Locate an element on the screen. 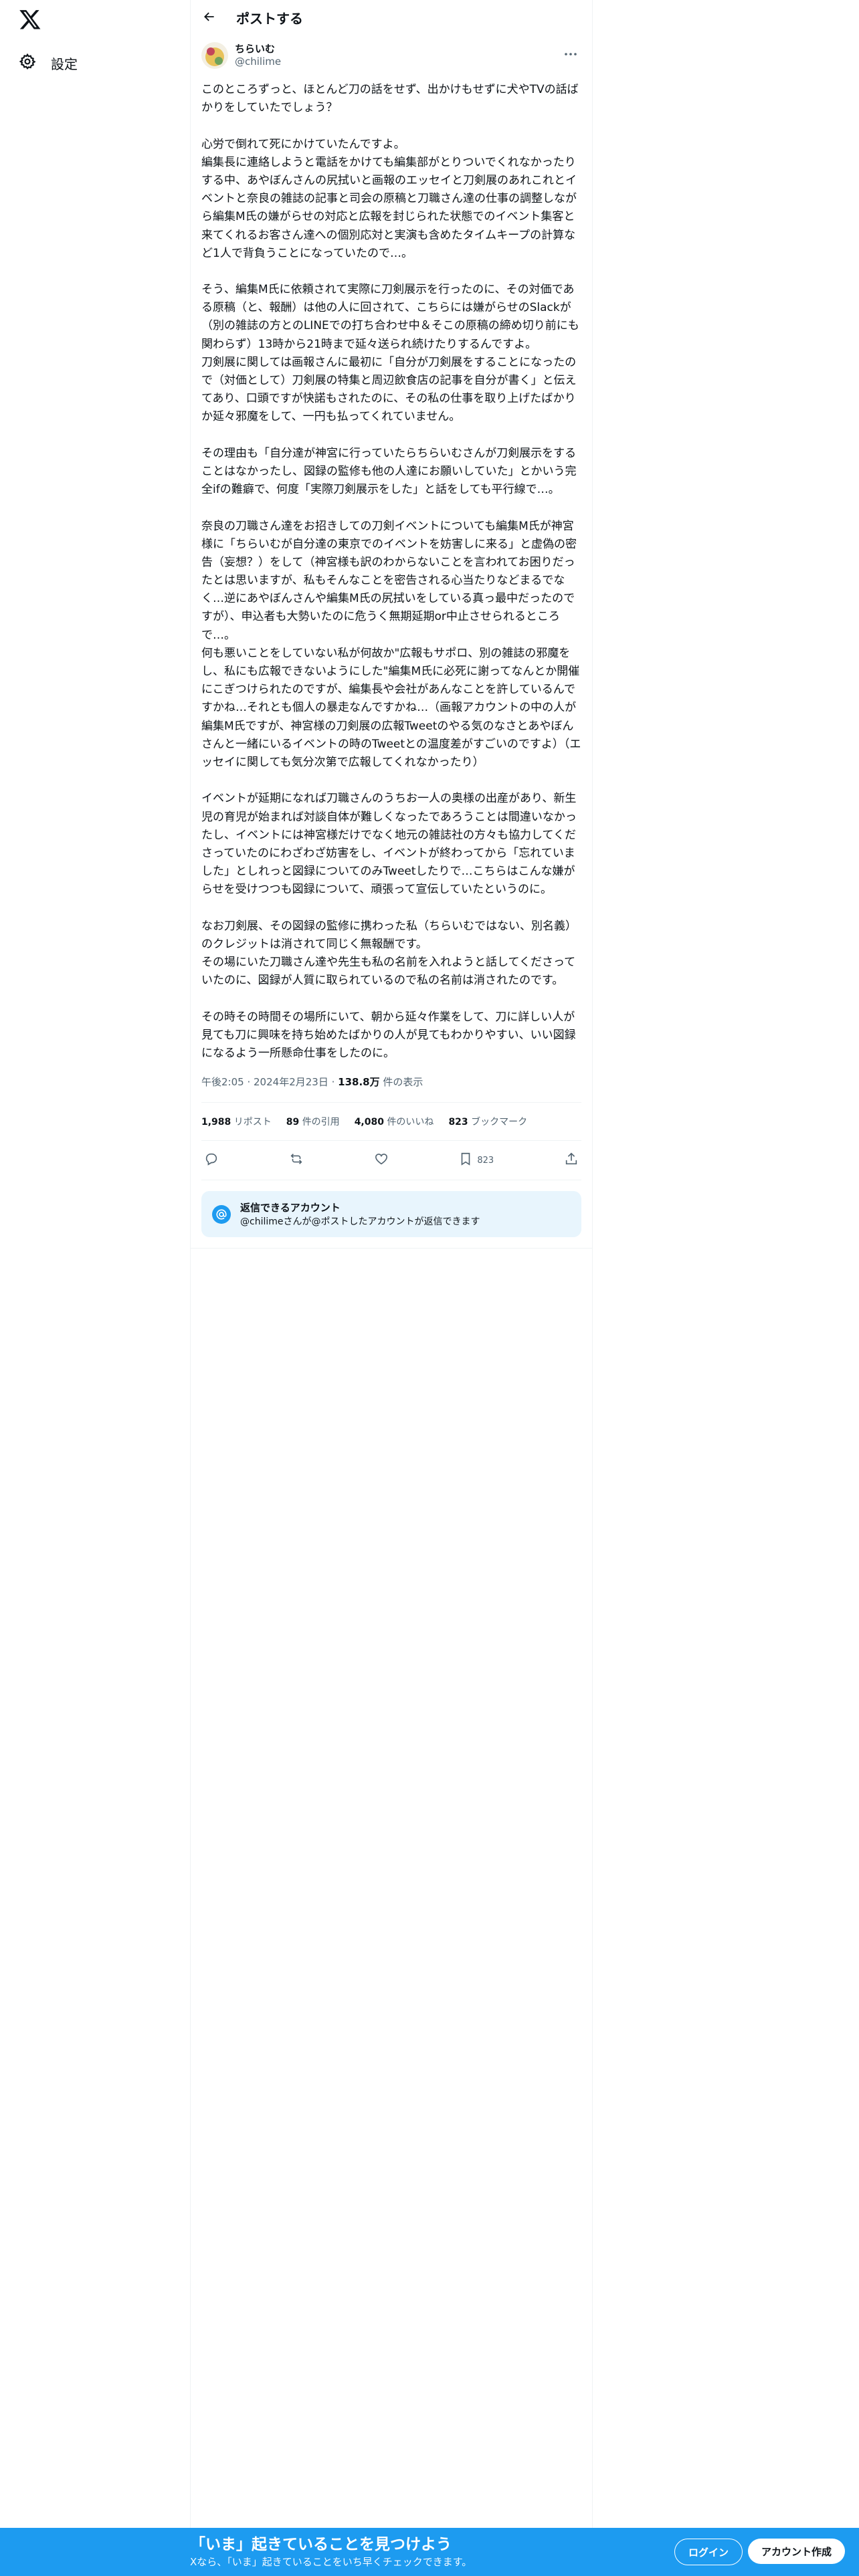 The height and width of the screenshot is (2576, 859). reposts-count: 1,988 is located at coordinates (216, 1122).